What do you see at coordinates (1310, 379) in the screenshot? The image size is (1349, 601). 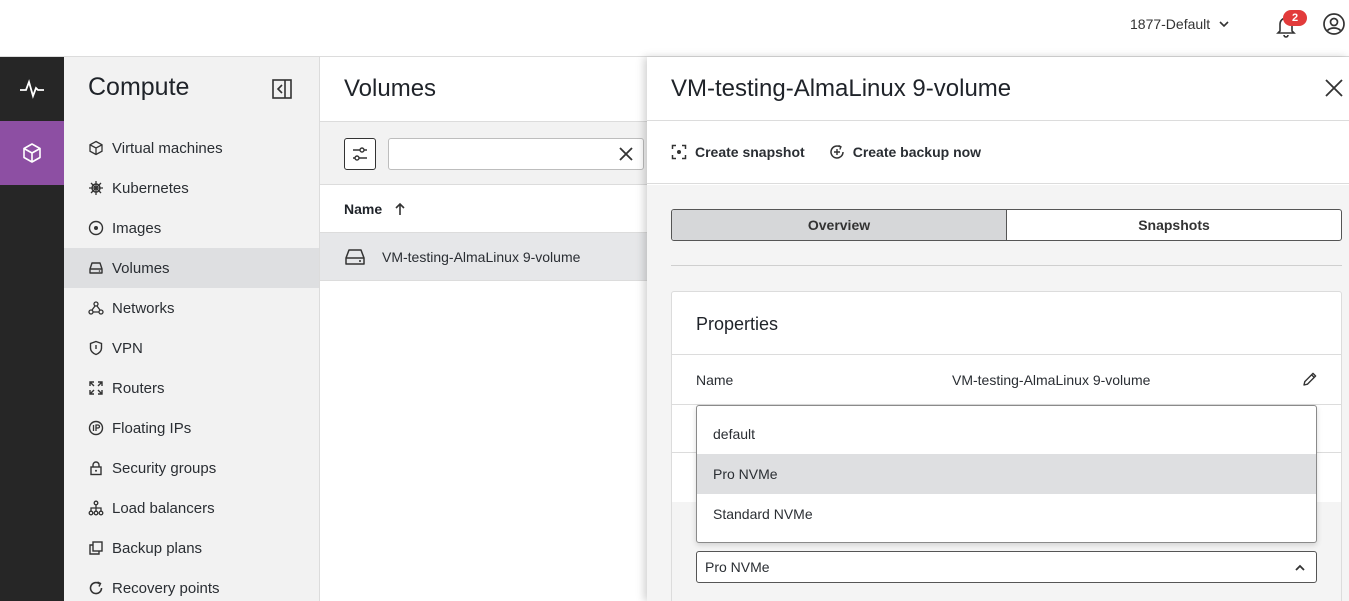 I see `pencil-icon` at bounding box center [1310, 379].